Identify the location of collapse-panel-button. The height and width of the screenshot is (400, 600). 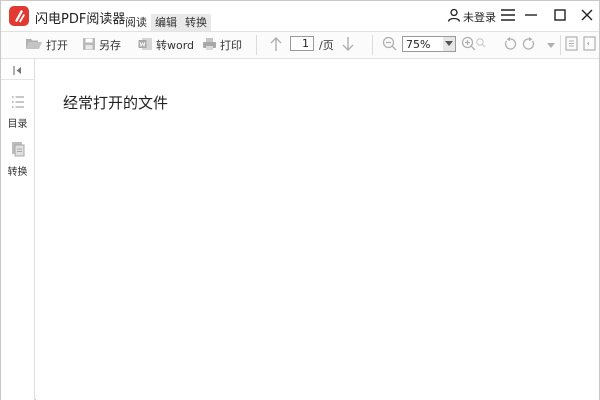
(17, 71).